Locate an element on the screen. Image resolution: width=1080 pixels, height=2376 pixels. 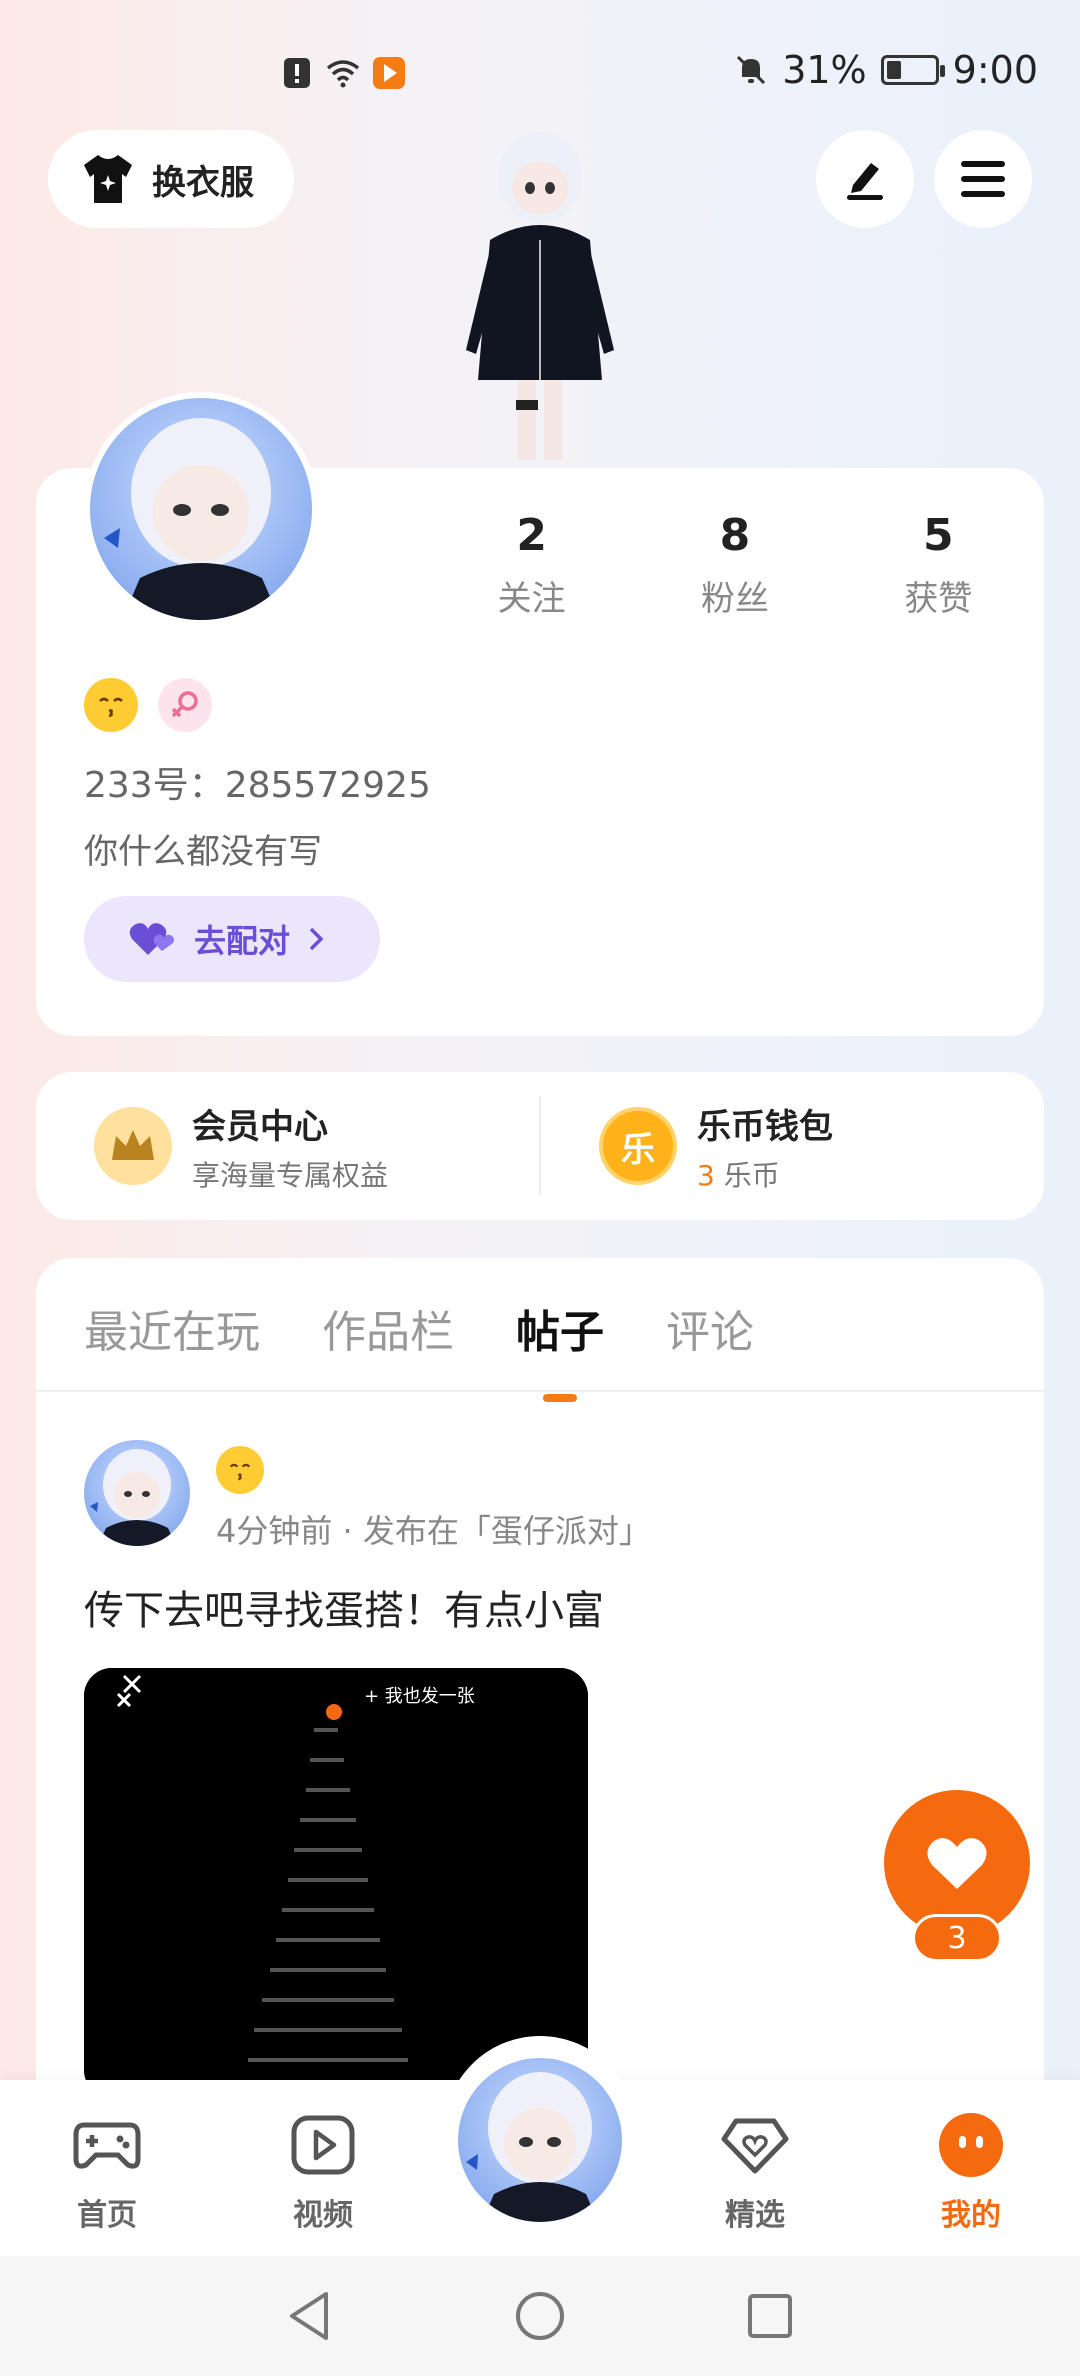
hamburger-icon is located at coordinates (983, 179).